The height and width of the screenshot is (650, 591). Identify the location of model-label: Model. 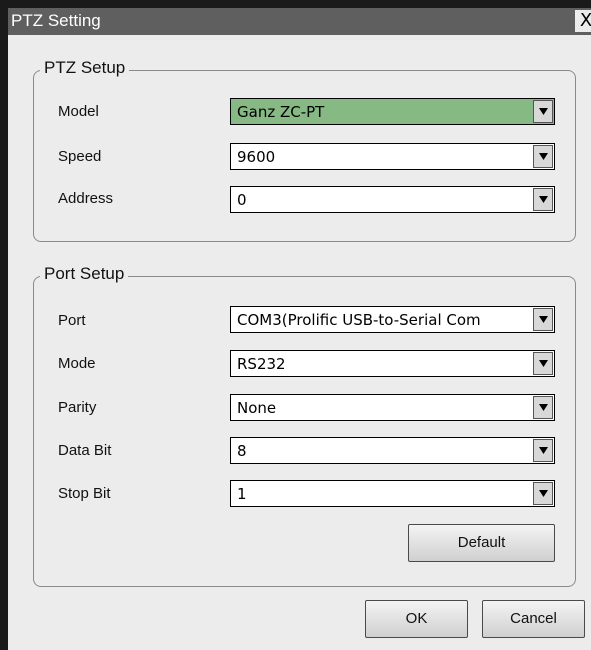
(78, 111).